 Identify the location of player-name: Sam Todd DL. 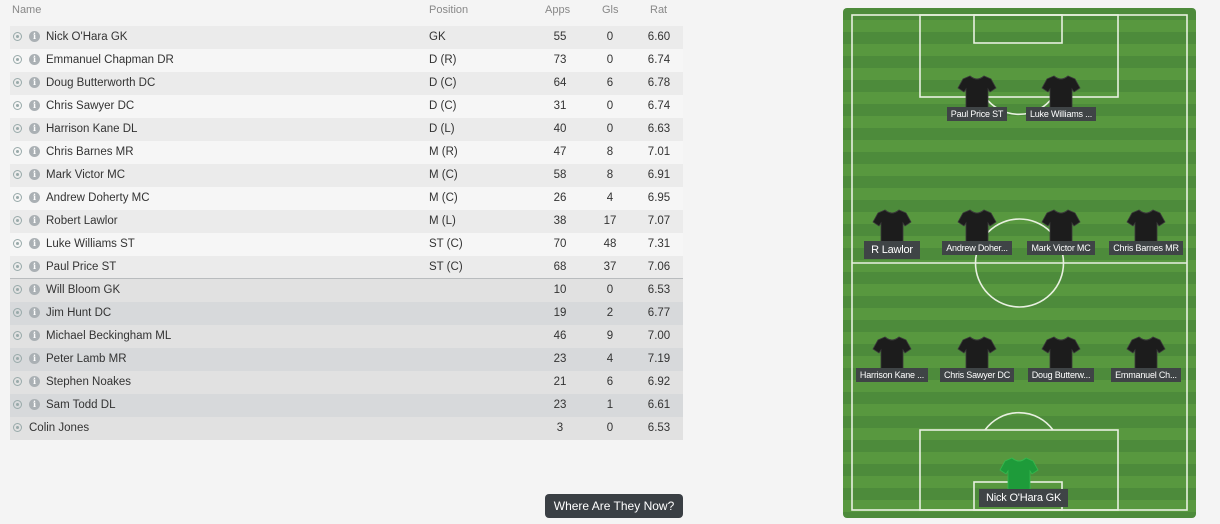
(80, 405).